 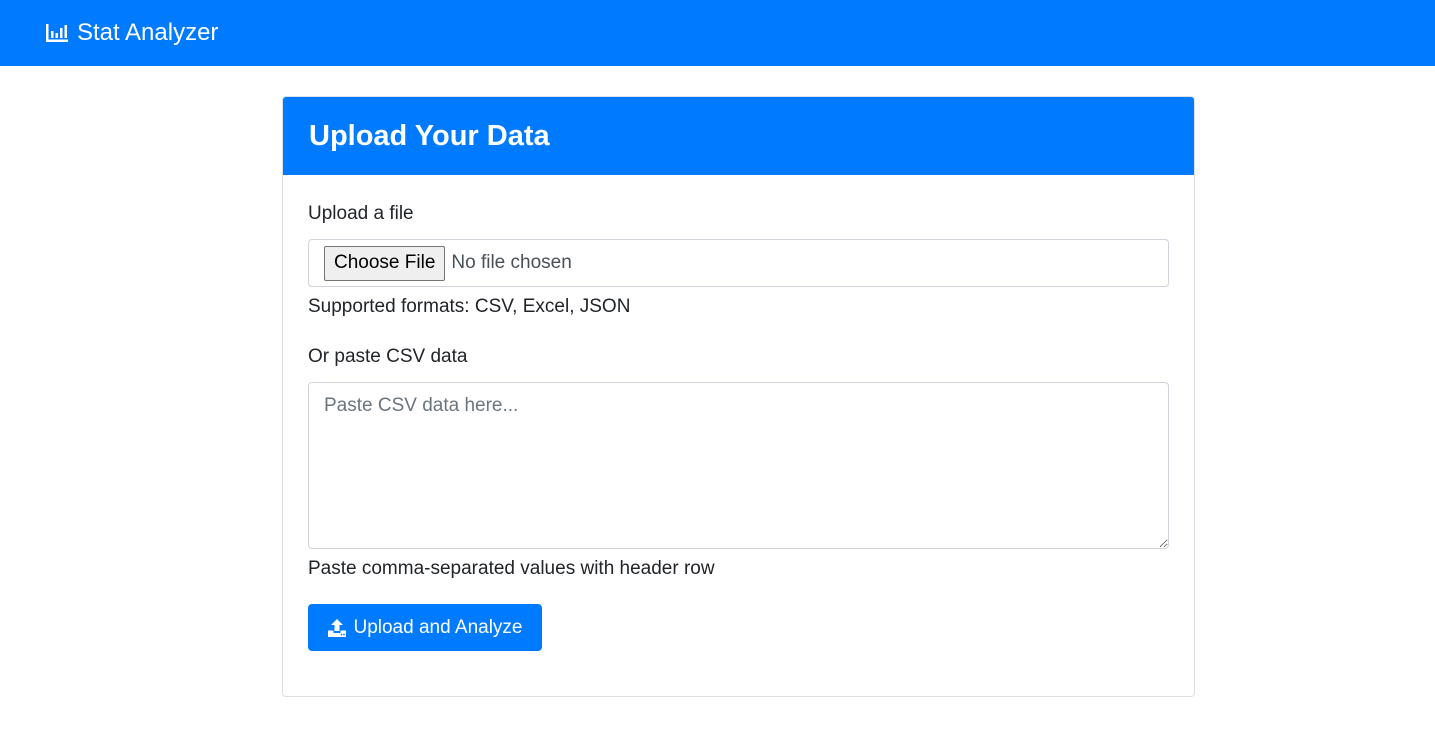 I want to click on file-format-help: Supported formats: CSV, Excel, JSON, so click(x=469, y=306).